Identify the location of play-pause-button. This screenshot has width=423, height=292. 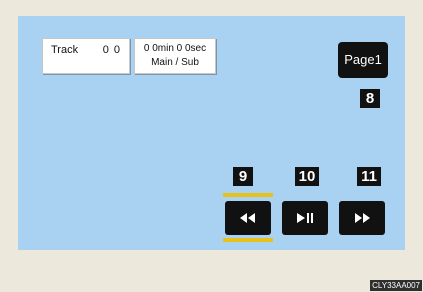
(305, 218).